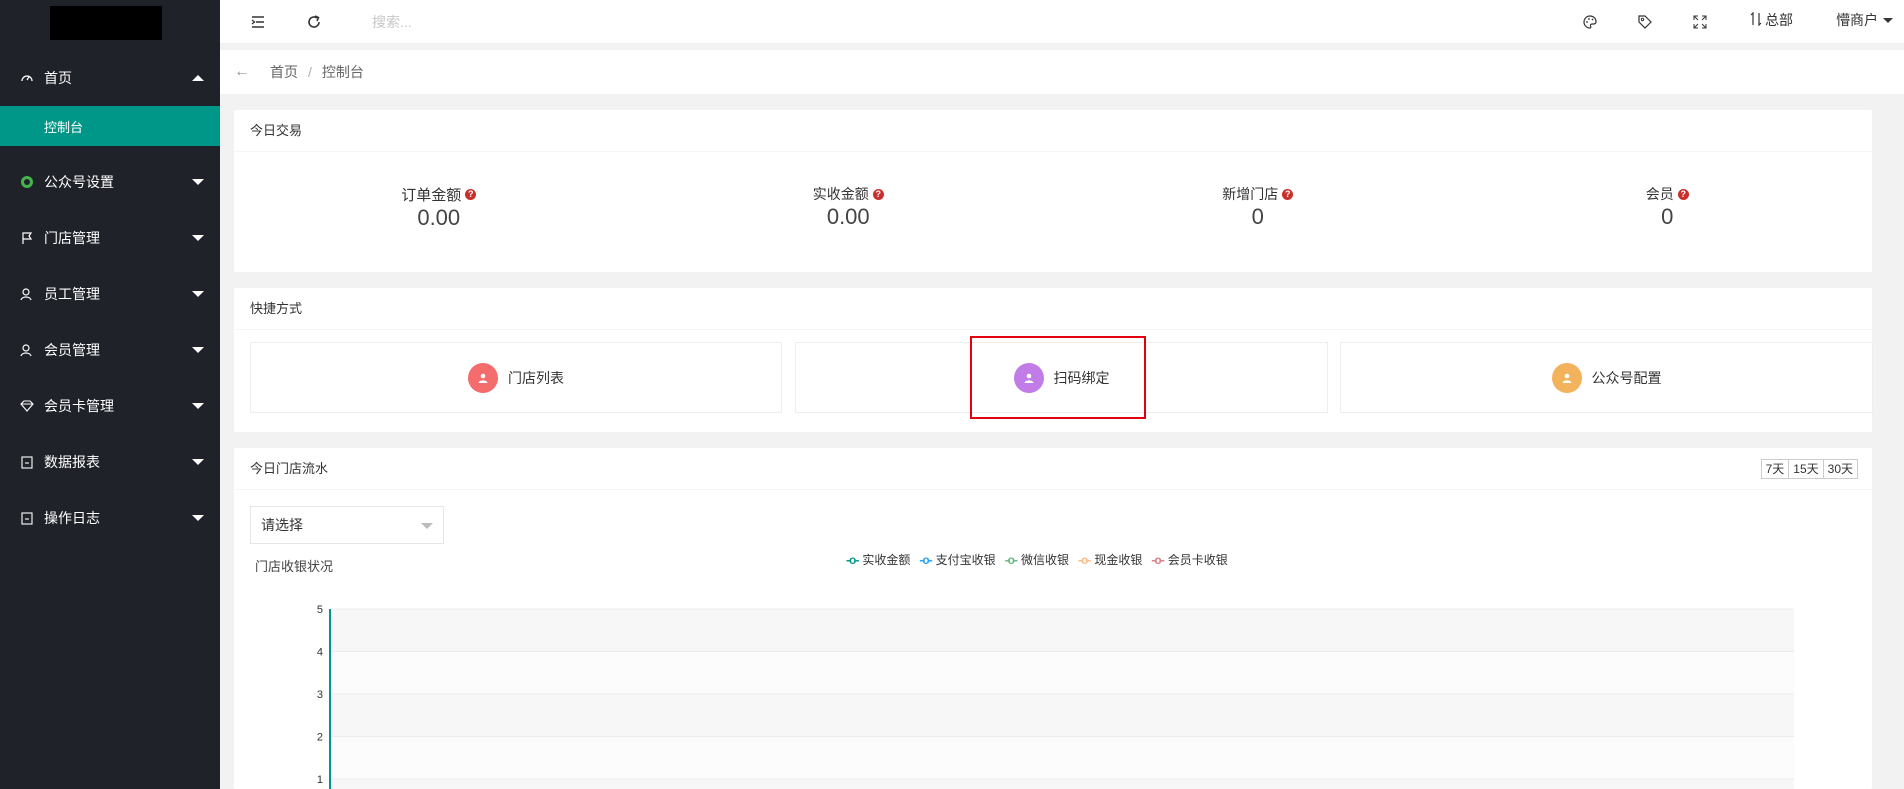 This screenshot has width=1904, height=789. What do you see at coordinates (58, 78) in the screenshot?
I see `sidebar-item-label: 首页` at bounding box center [58, 78].